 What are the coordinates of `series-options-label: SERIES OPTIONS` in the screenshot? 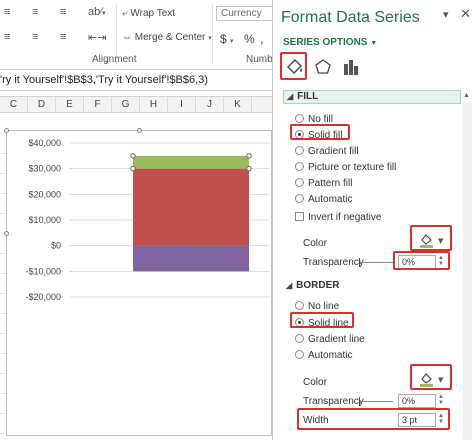 It's located at (325, 42).